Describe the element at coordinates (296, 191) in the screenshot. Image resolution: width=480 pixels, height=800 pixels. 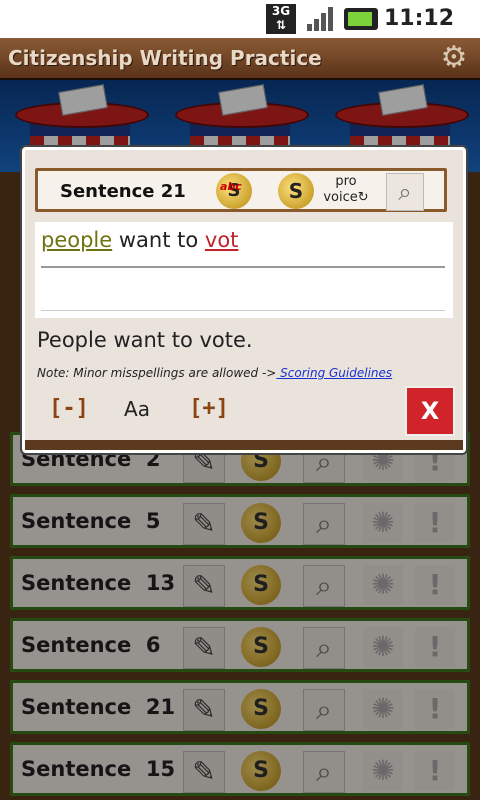
I see `speaker-s-icon: S` at that location.